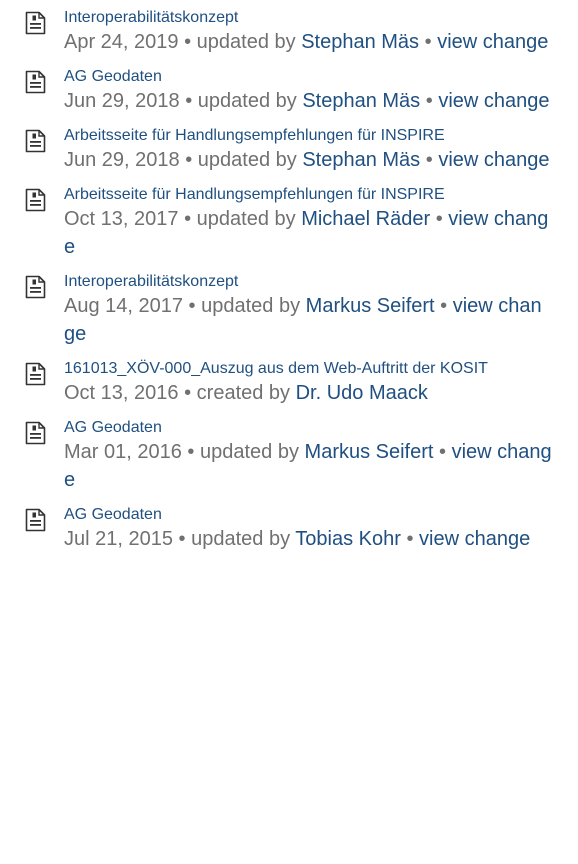  What do you see at coordinates (121, 393) in the screenshot?
I see `update-date: Oct 13, 2016` at bounding box center [121, 393].